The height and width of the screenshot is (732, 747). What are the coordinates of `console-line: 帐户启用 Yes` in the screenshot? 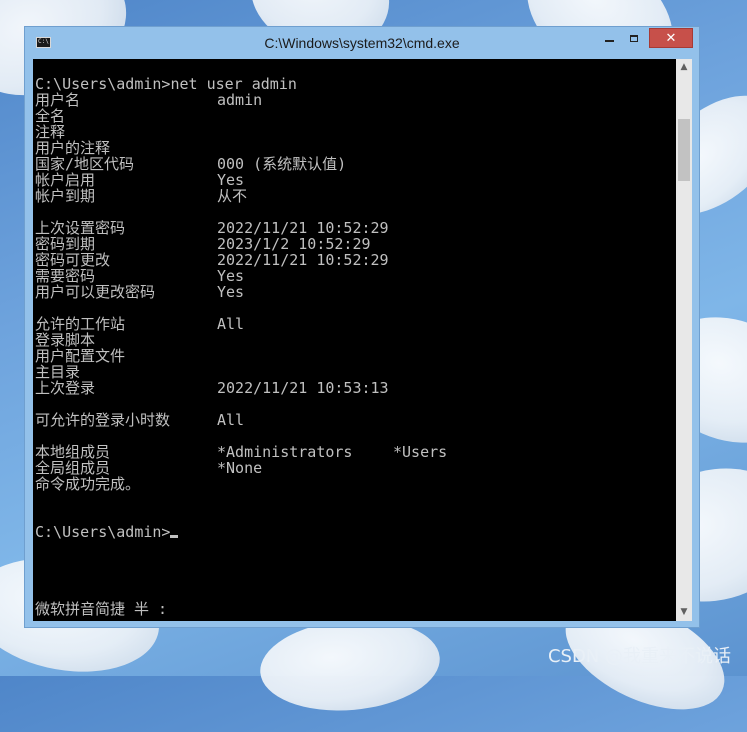 It's located at (139, 180).